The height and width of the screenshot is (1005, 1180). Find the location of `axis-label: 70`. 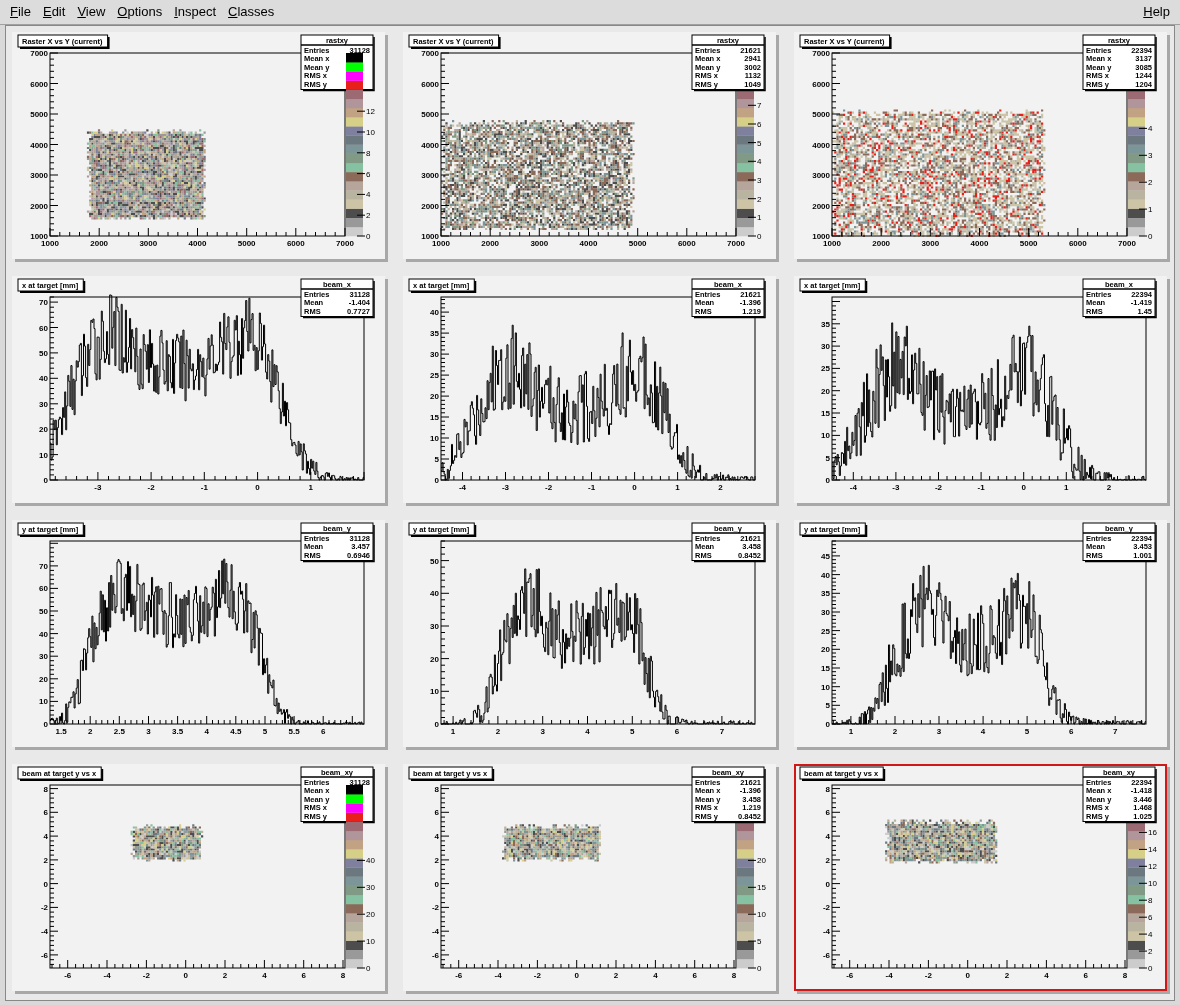

axis-label: 70 is located at coordinates (43, 303).